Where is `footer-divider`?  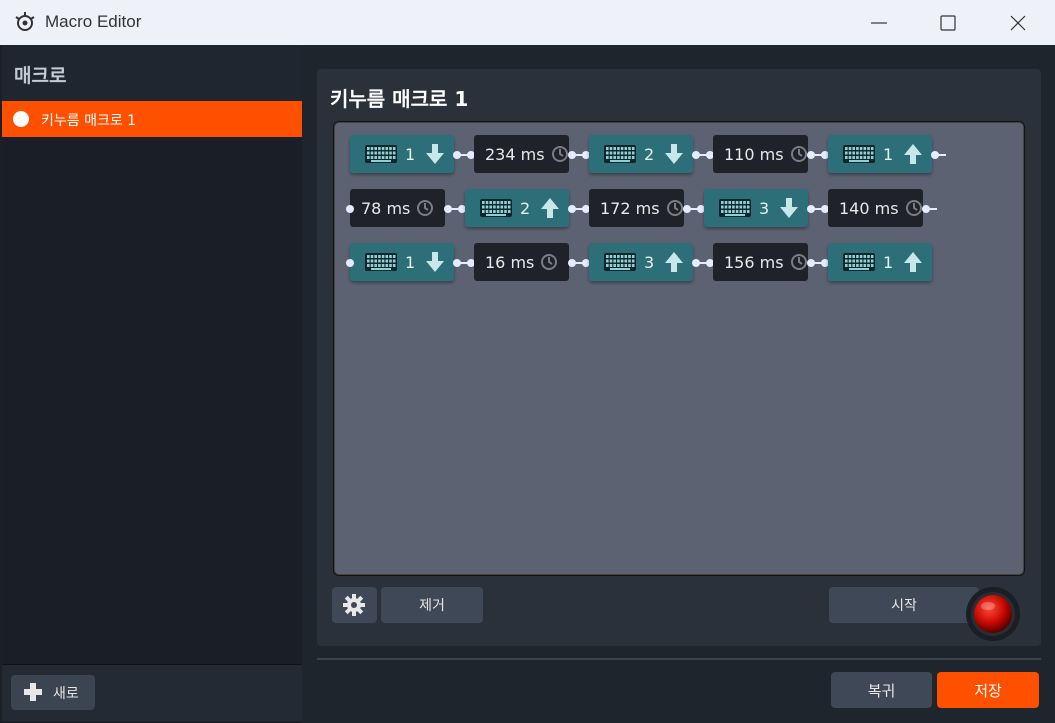
footer-divider is located at coordinates (679, 659).